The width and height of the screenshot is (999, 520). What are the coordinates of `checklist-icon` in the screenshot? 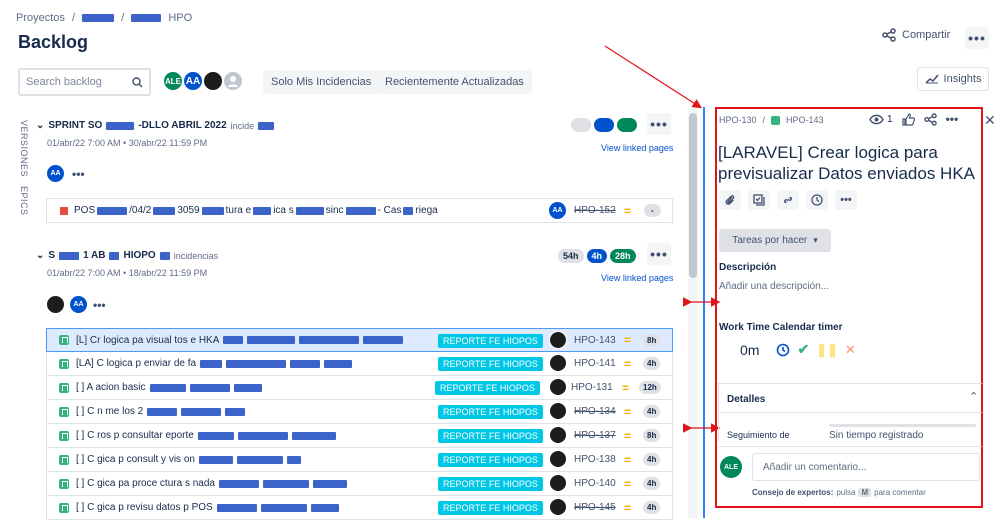 It's located at (759, 200).